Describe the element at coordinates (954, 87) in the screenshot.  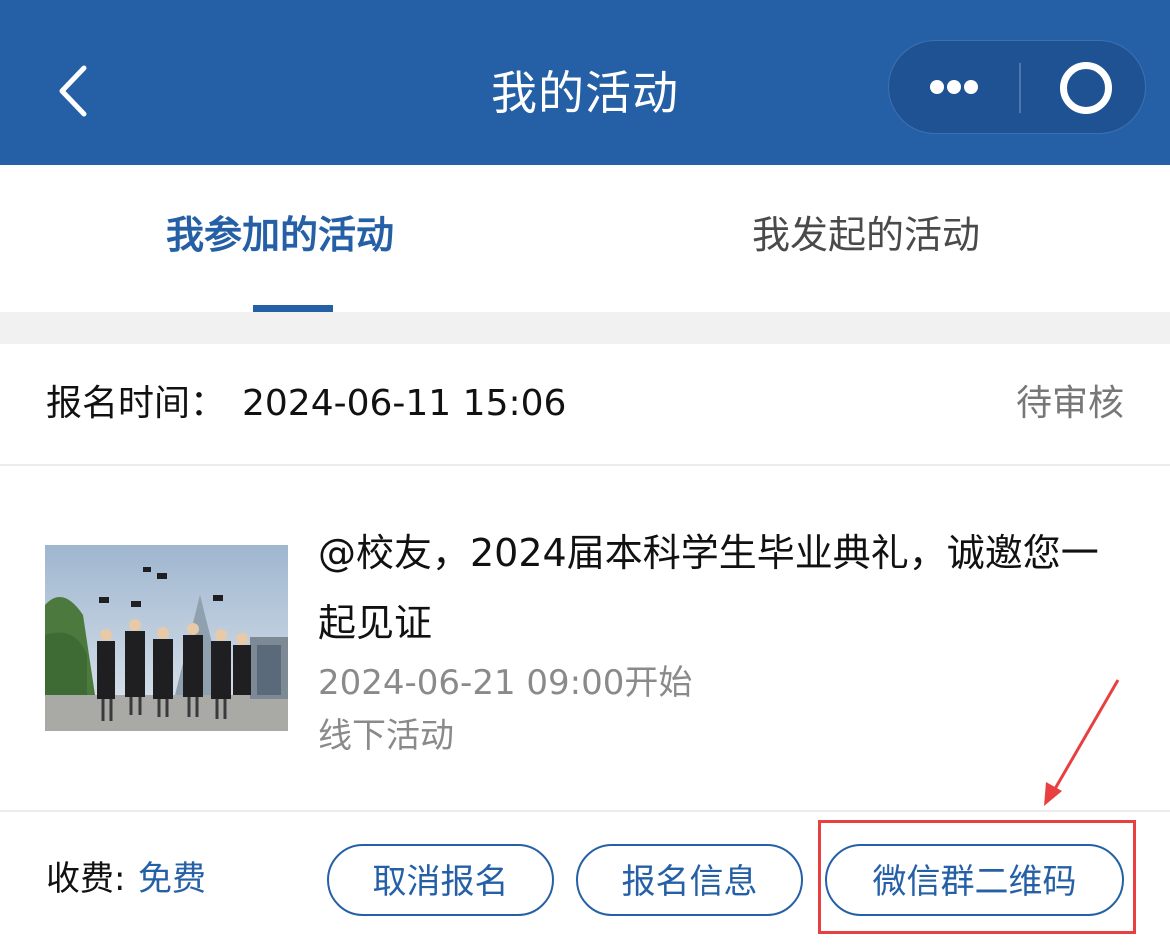
I see `more-button` at that location.